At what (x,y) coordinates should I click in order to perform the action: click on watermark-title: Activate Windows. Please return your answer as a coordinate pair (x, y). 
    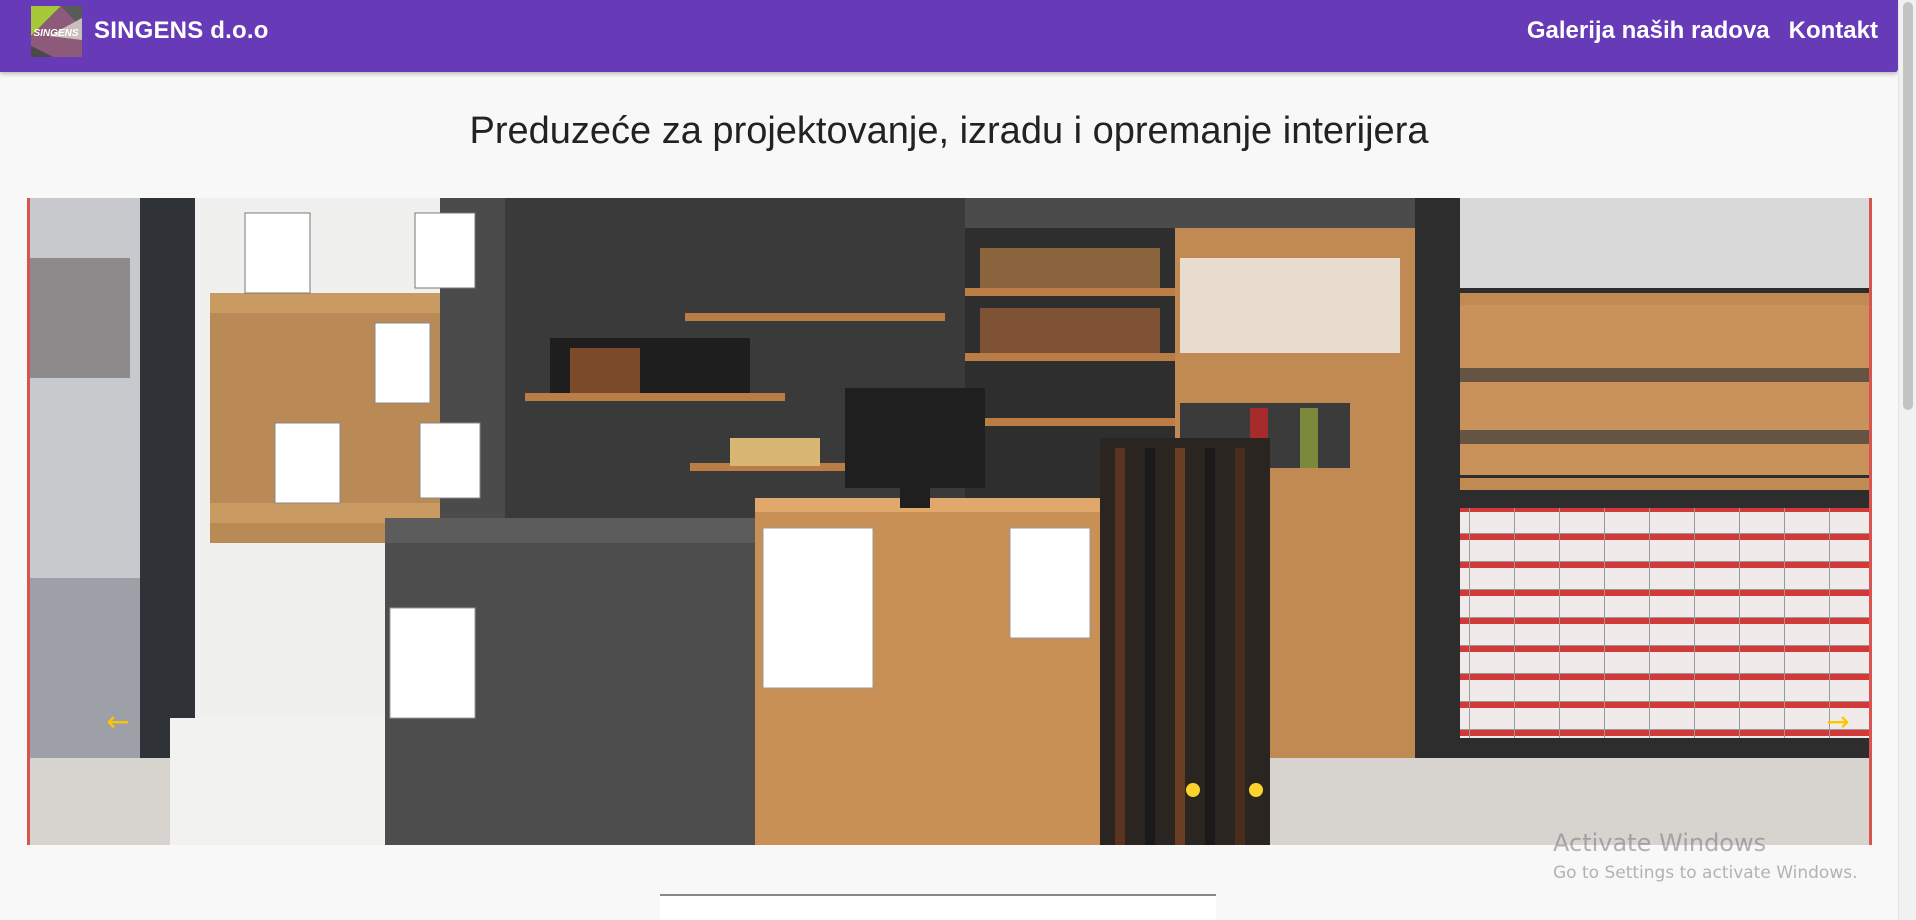
    Looking at the image, I should click on (1660, 843).